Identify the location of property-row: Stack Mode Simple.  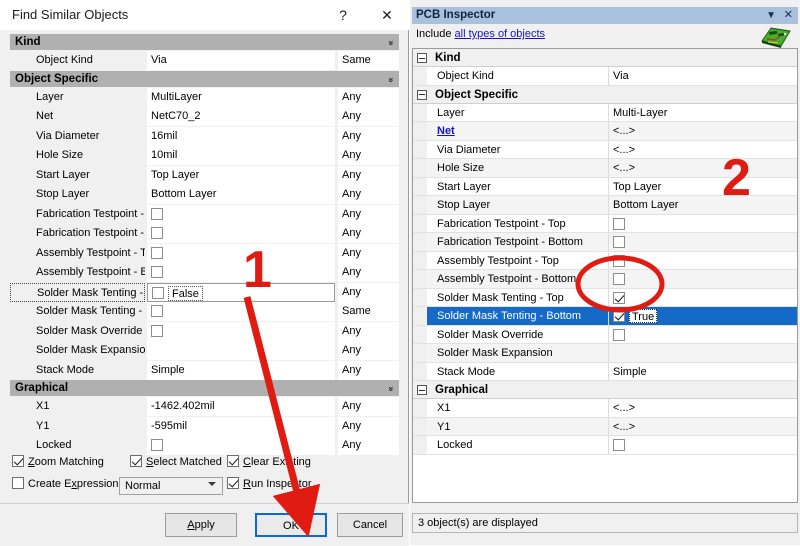
(605, 371).